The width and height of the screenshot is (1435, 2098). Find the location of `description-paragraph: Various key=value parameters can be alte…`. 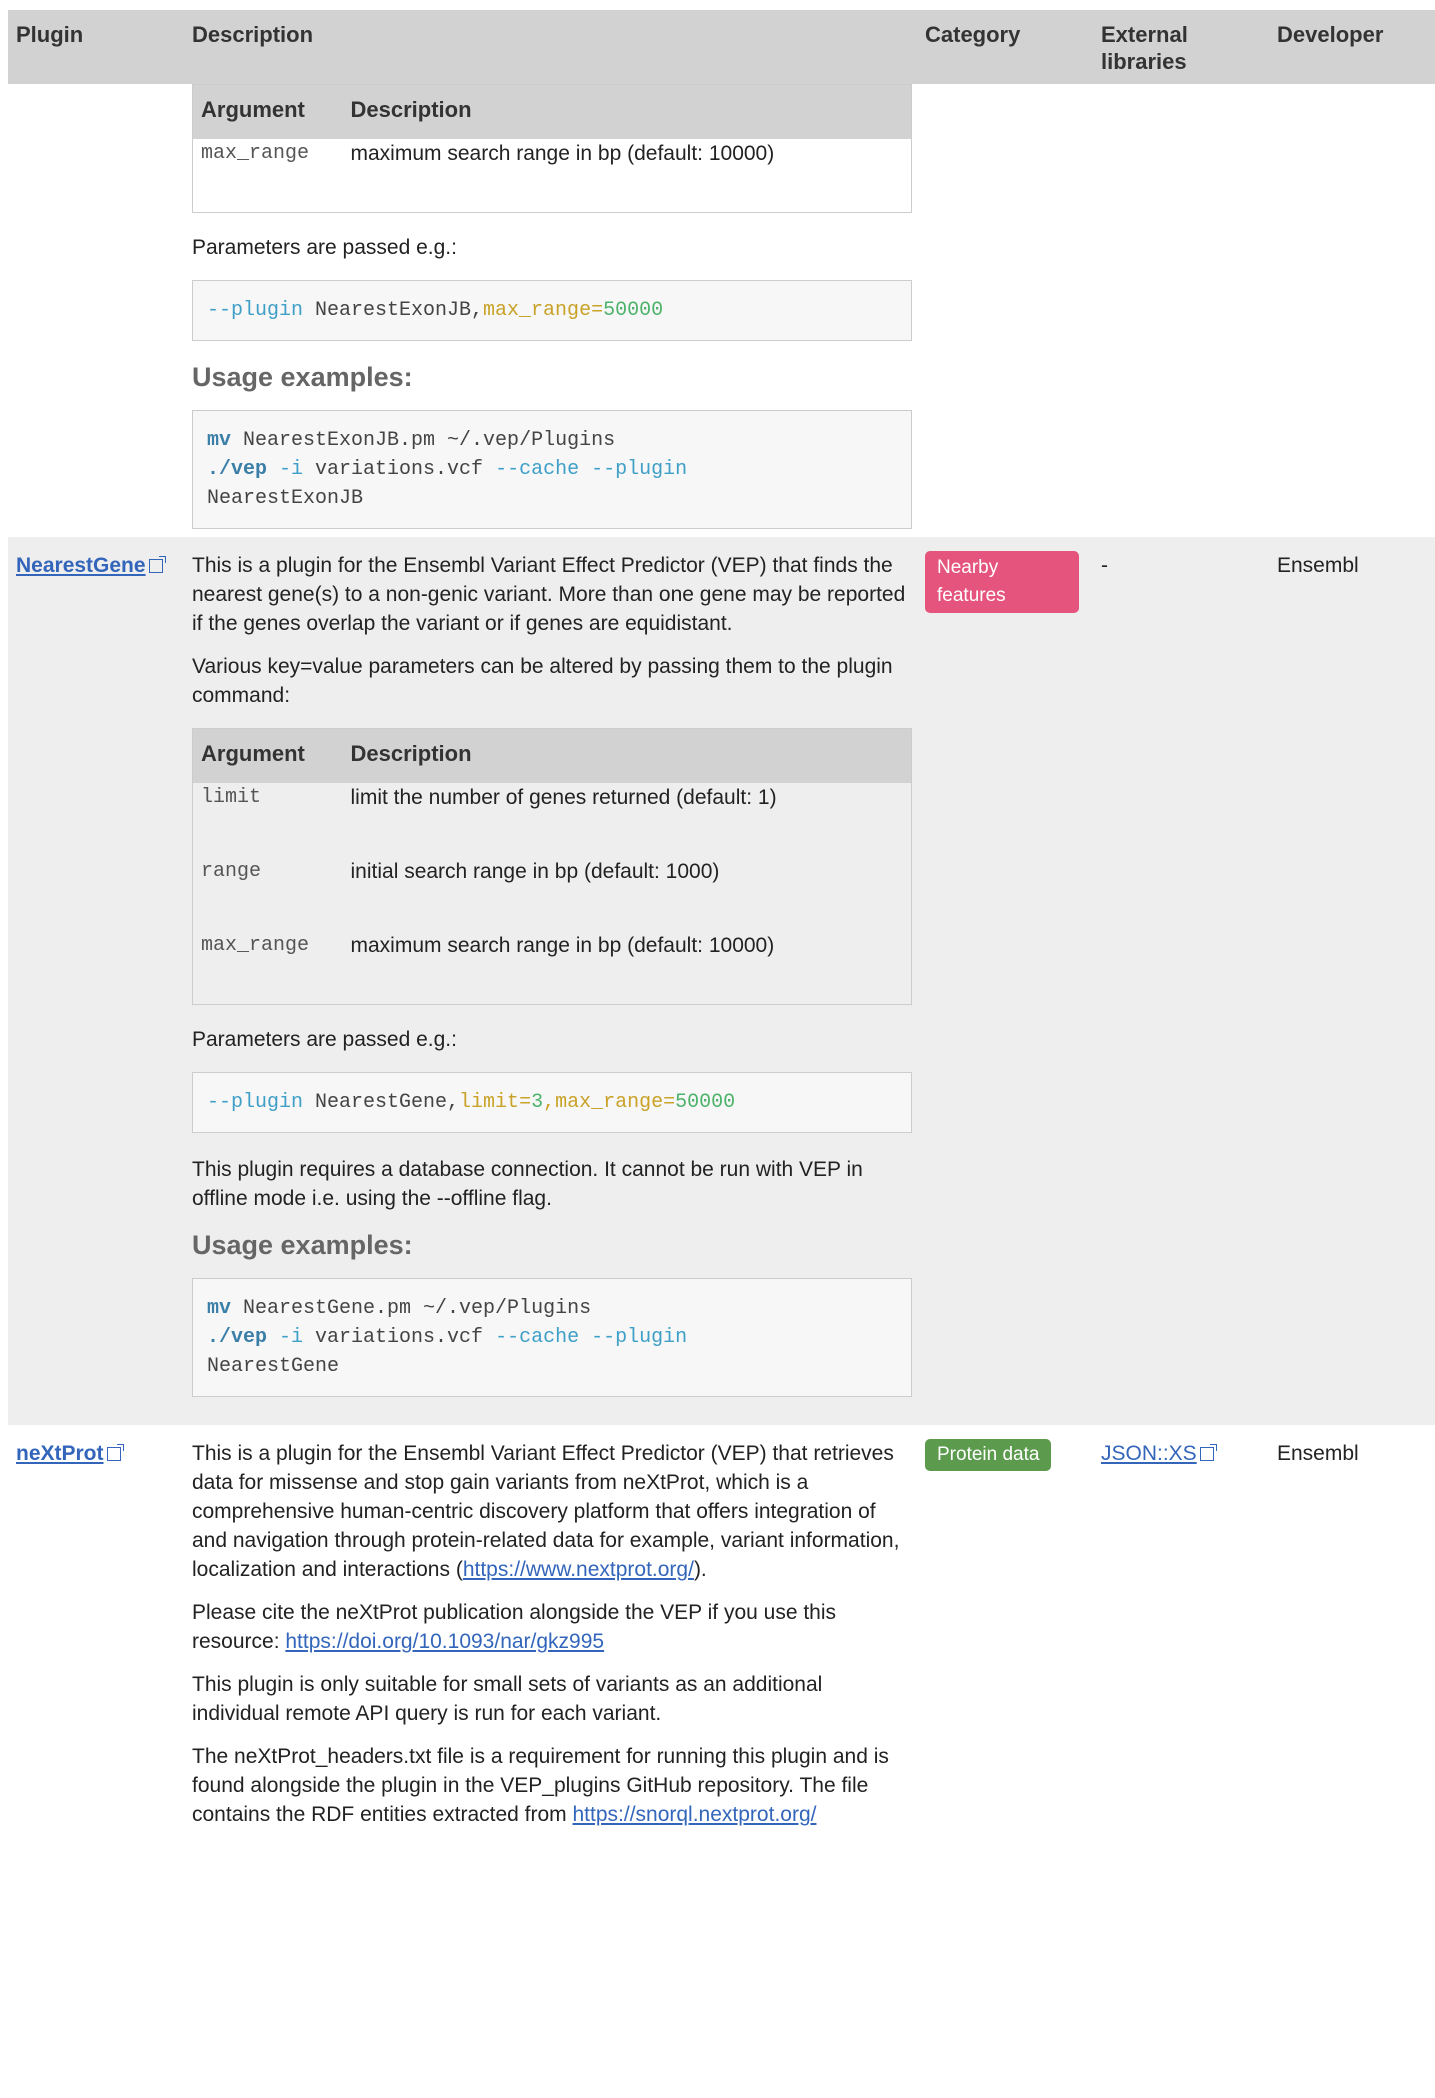

description-paragraph: Various key=value parameters can be alte… is located at coordinates (542, 681).